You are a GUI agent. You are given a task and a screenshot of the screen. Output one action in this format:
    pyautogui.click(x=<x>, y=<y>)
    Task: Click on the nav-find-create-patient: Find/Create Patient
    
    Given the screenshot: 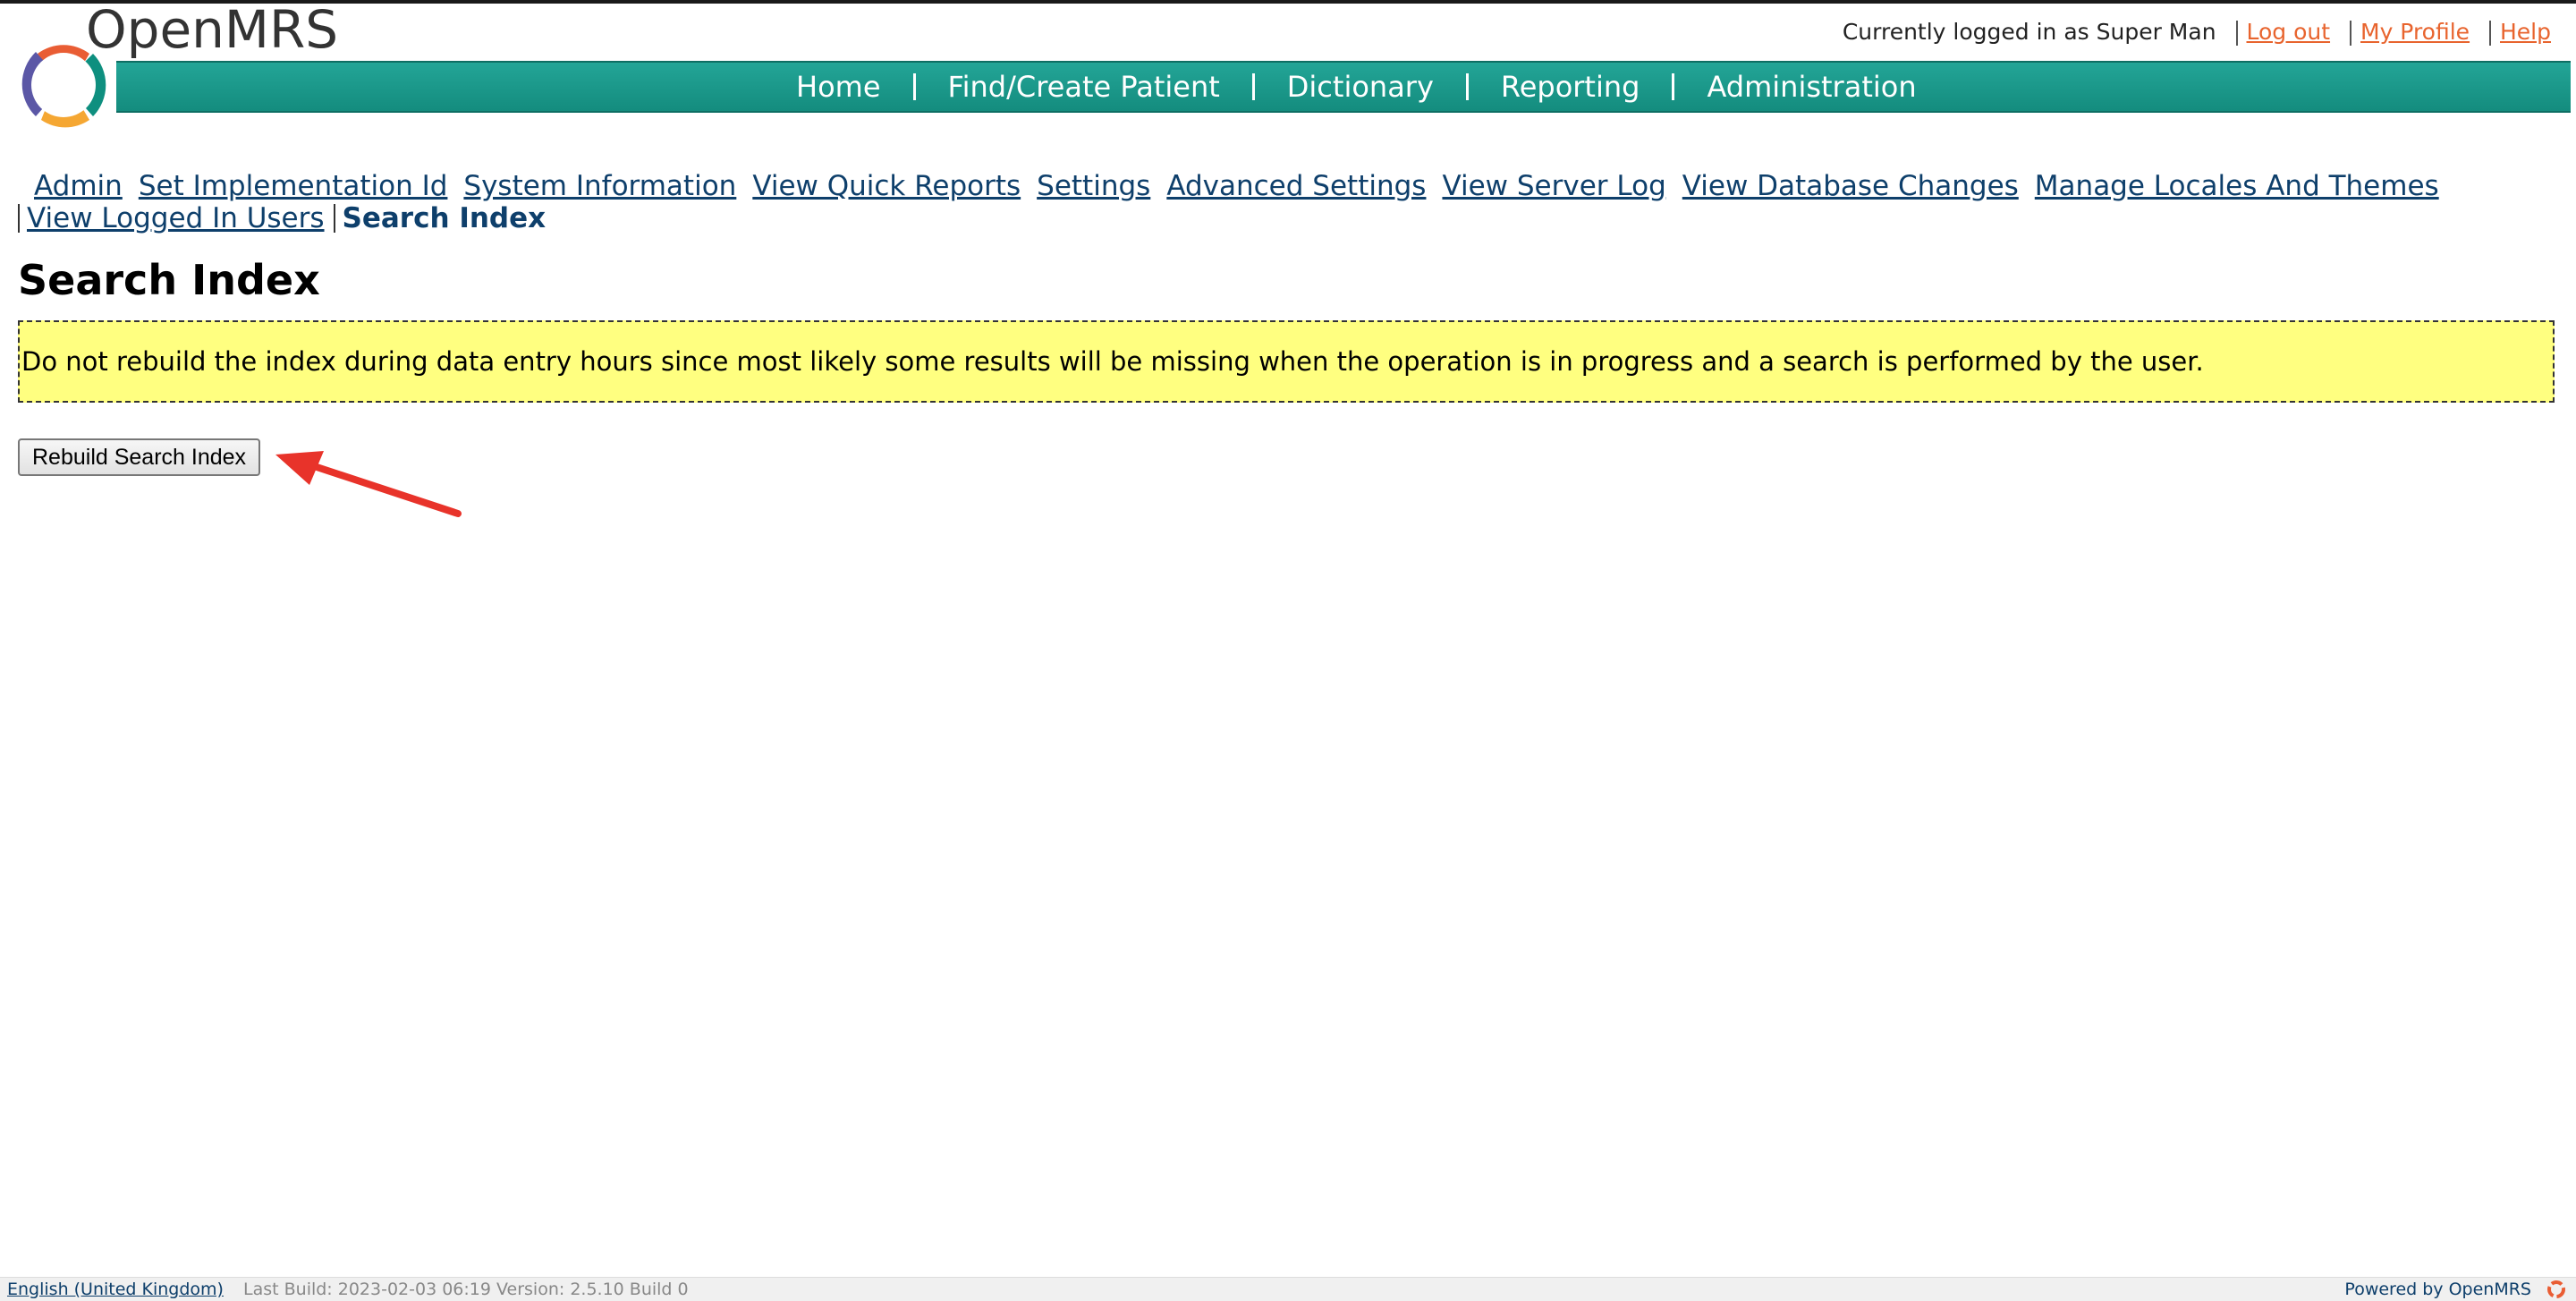 What is the action you would take?
    pyautogui.click(x=1084, y=87)
    